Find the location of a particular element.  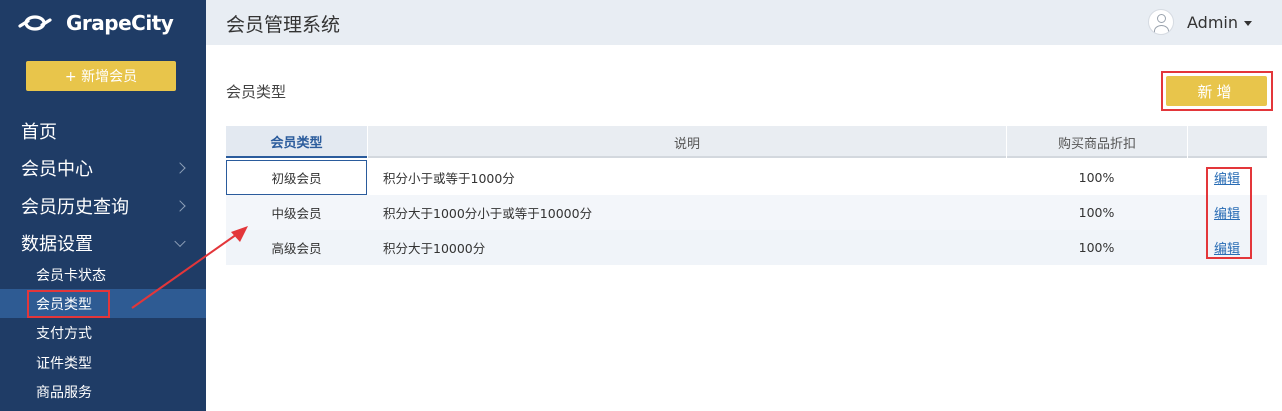

add-button: 新增 is located at coordinates (1216, 91).